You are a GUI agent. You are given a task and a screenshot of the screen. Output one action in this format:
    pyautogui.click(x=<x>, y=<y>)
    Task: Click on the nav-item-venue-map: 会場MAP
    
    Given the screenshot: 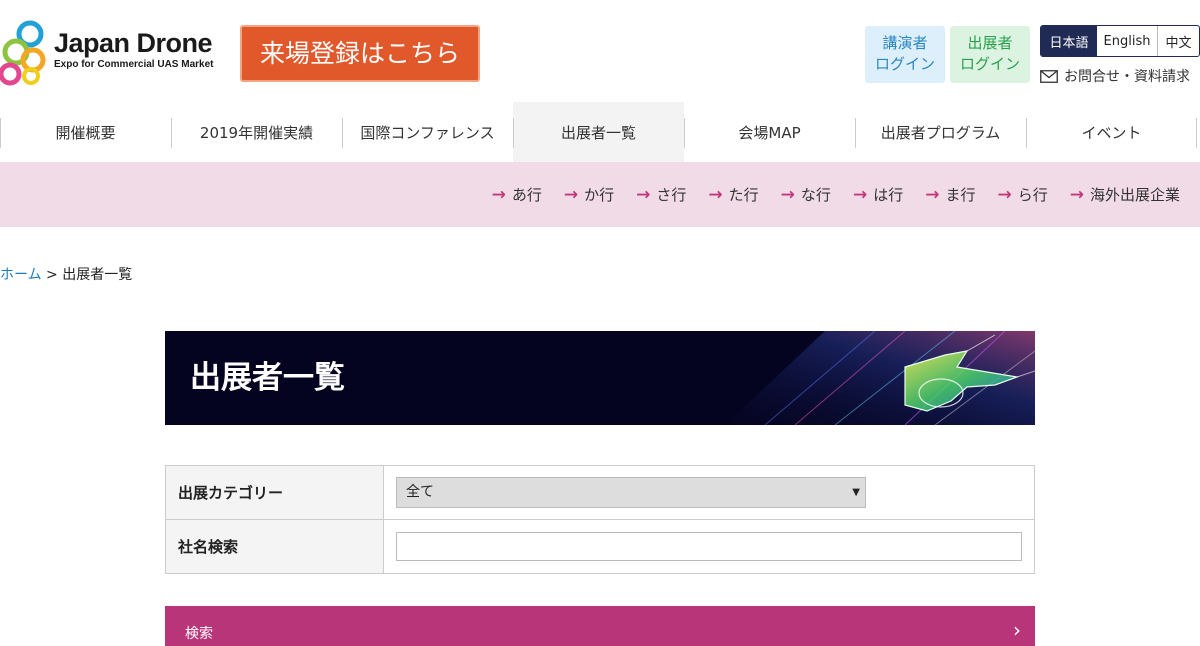 What is the action you would take?
    pyautogui.click(x=769, y=132)
    